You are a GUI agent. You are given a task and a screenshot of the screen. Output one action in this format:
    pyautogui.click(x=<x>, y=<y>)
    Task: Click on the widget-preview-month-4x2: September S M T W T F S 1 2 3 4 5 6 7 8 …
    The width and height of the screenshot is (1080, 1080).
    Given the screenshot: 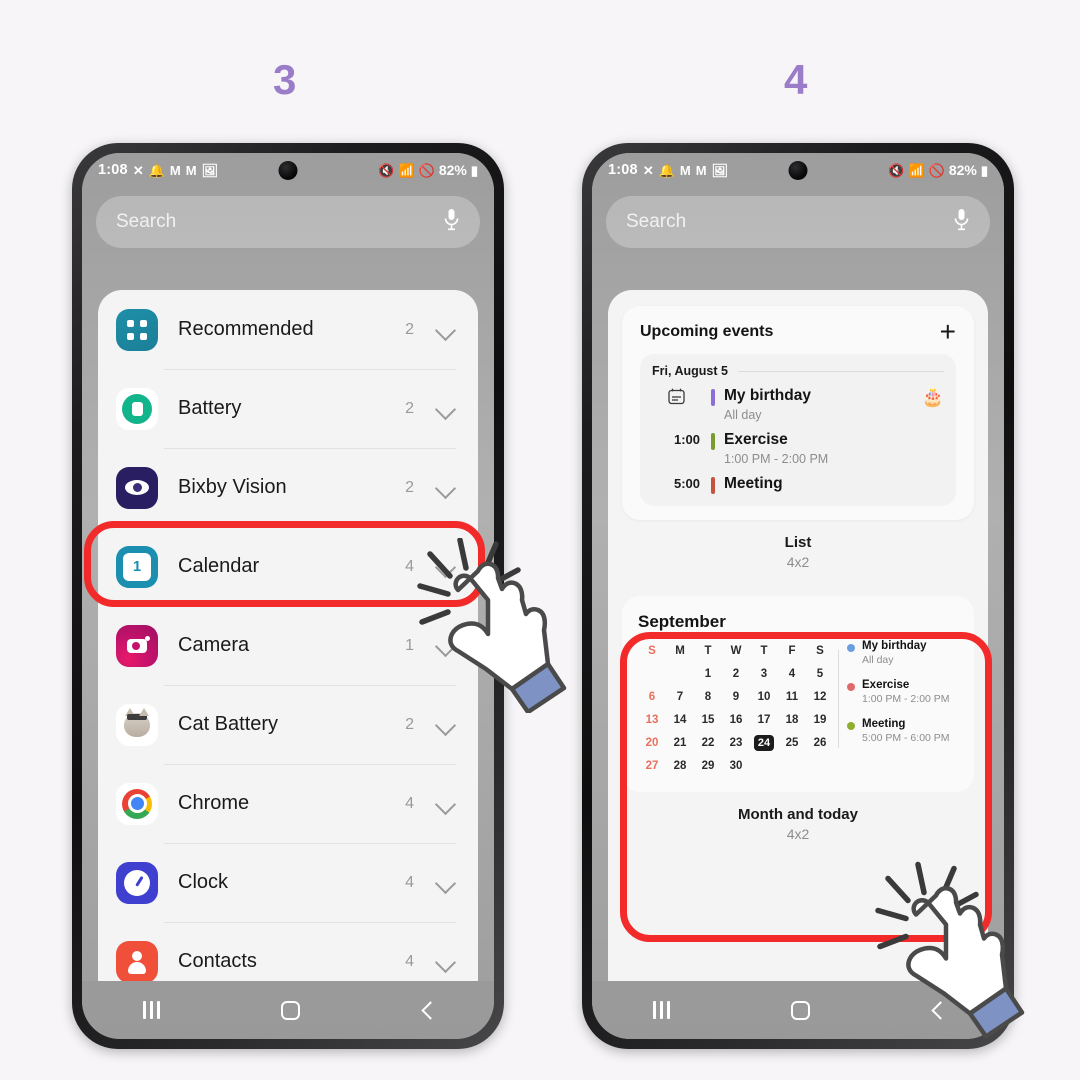 What is the action you would take?
    pyautogui.click(x=798, y=718)
    